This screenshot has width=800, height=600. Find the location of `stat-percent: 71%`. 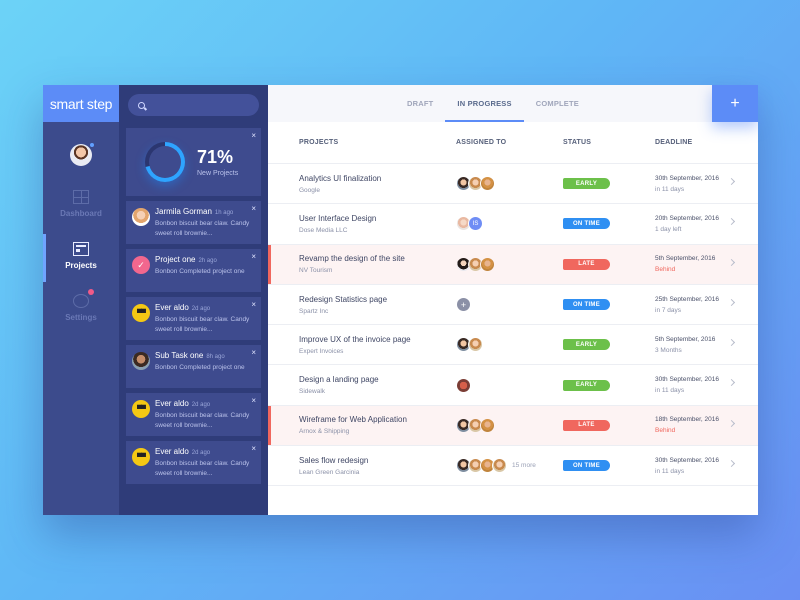

stat-percent: 71% is located at coordinates (215, 156).